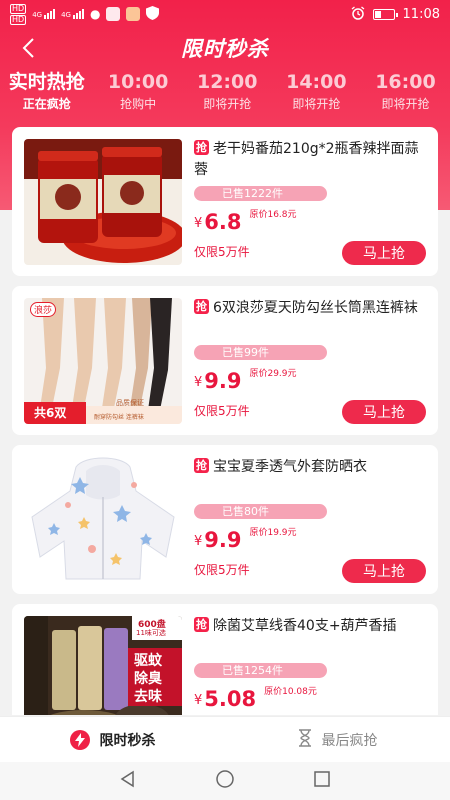  What do you see at coordinates (103, 665) in the screenshot?
I see `product-image-incense: 600盘 11味可选 驱蚊 除臭 去味` at bounding box center [103, 665].